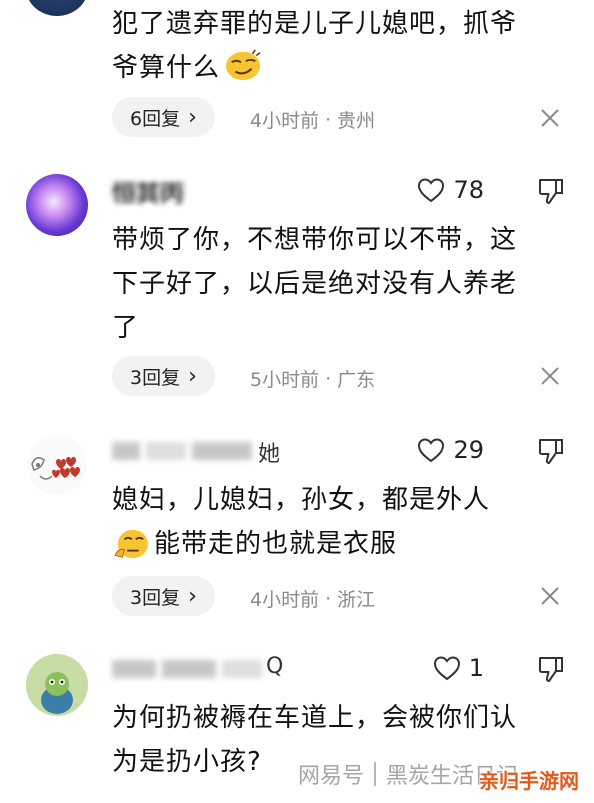 This screenshot has width=594, height=803. What do you see at coordinates (375, 774) in the screenshot?
I see `watermark-divider` at bounding box center [375, 774].